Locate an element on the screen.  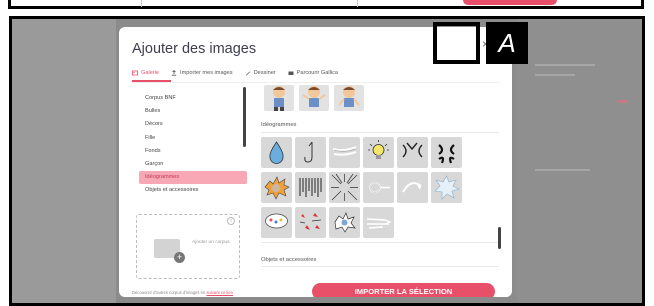
folder-add-icon: + is located at coordinates (169, 251).